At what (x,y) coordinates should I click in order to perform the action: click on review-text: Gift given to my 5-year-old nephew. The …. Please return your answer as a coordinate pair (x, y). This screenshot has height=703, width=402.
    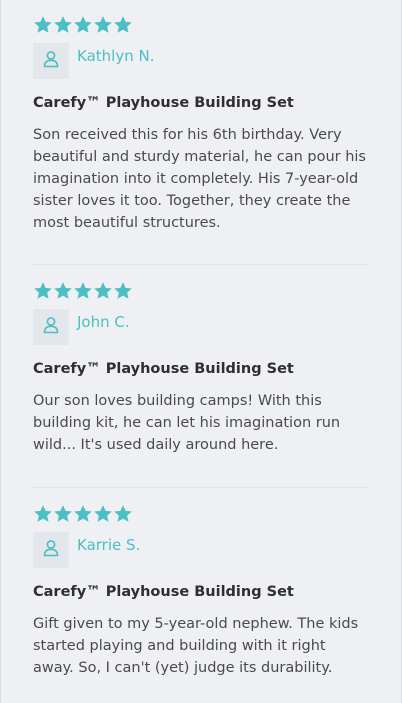
    Looking at the image, I should click on (196, 646).